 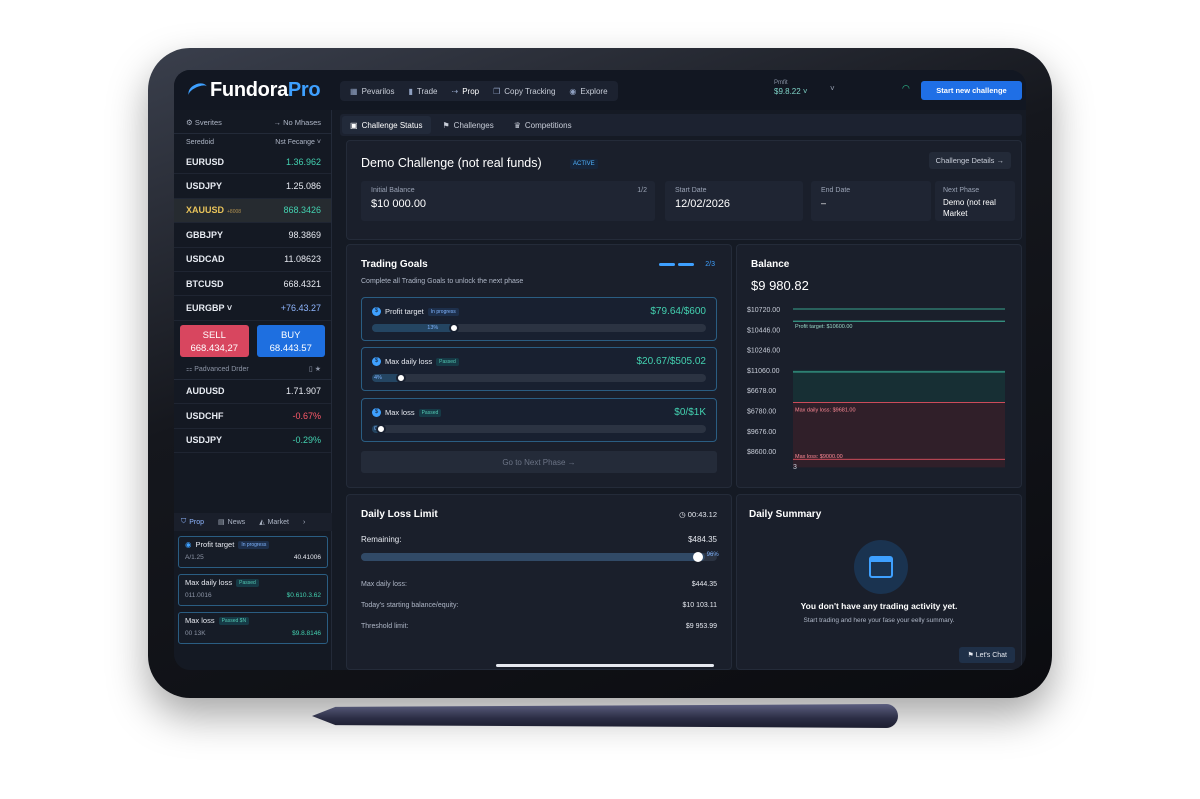 What do you see at coordinates (384, 584) in the screenshot?
I see `detail-label: Max daily loss:` at bounding box center [384, 584].